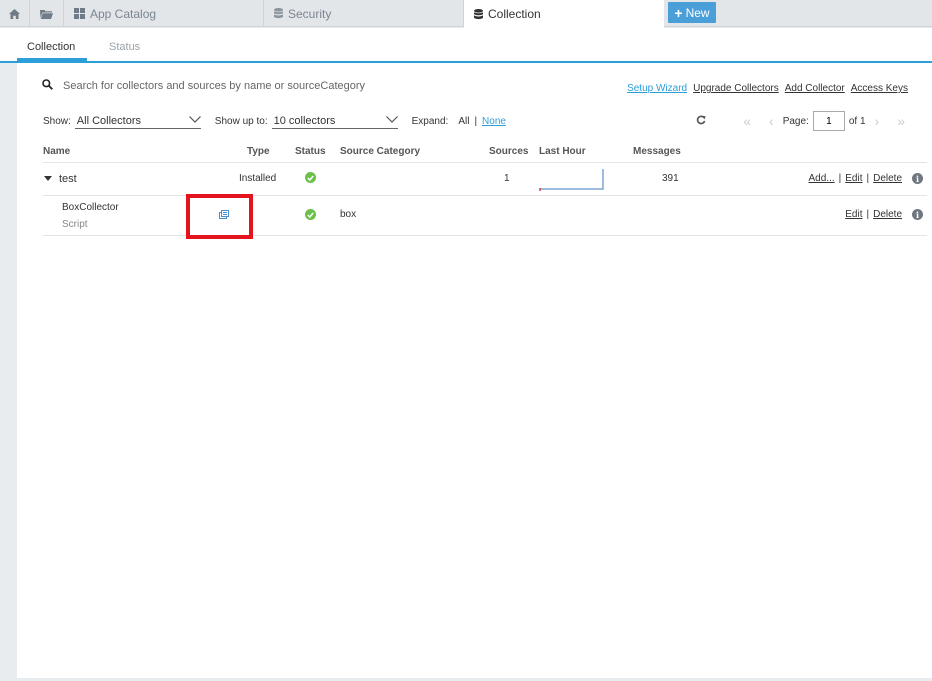  I want to click on source-actions: Edit | Delete i, so click(884, 214).